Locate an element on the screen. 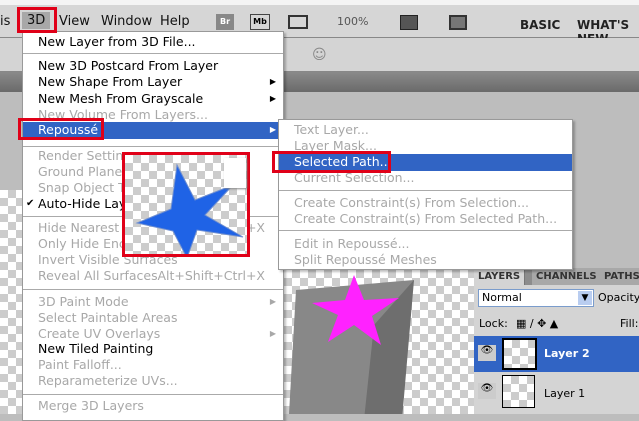  lock-label: Lock: is located at coordinates (493, 323).